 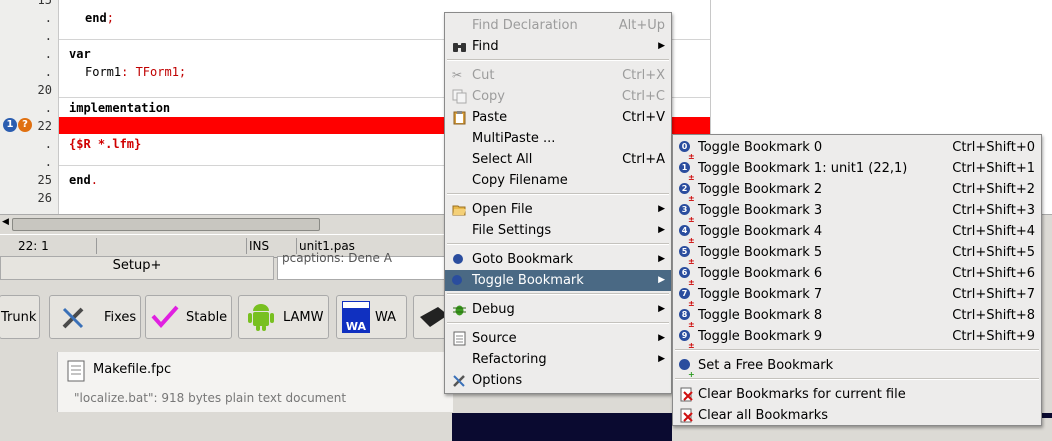 What do you see at coordinates (303, 317) in the screenshot?
I see `lamw-label: LAMW` at bounding box center [303, 317].